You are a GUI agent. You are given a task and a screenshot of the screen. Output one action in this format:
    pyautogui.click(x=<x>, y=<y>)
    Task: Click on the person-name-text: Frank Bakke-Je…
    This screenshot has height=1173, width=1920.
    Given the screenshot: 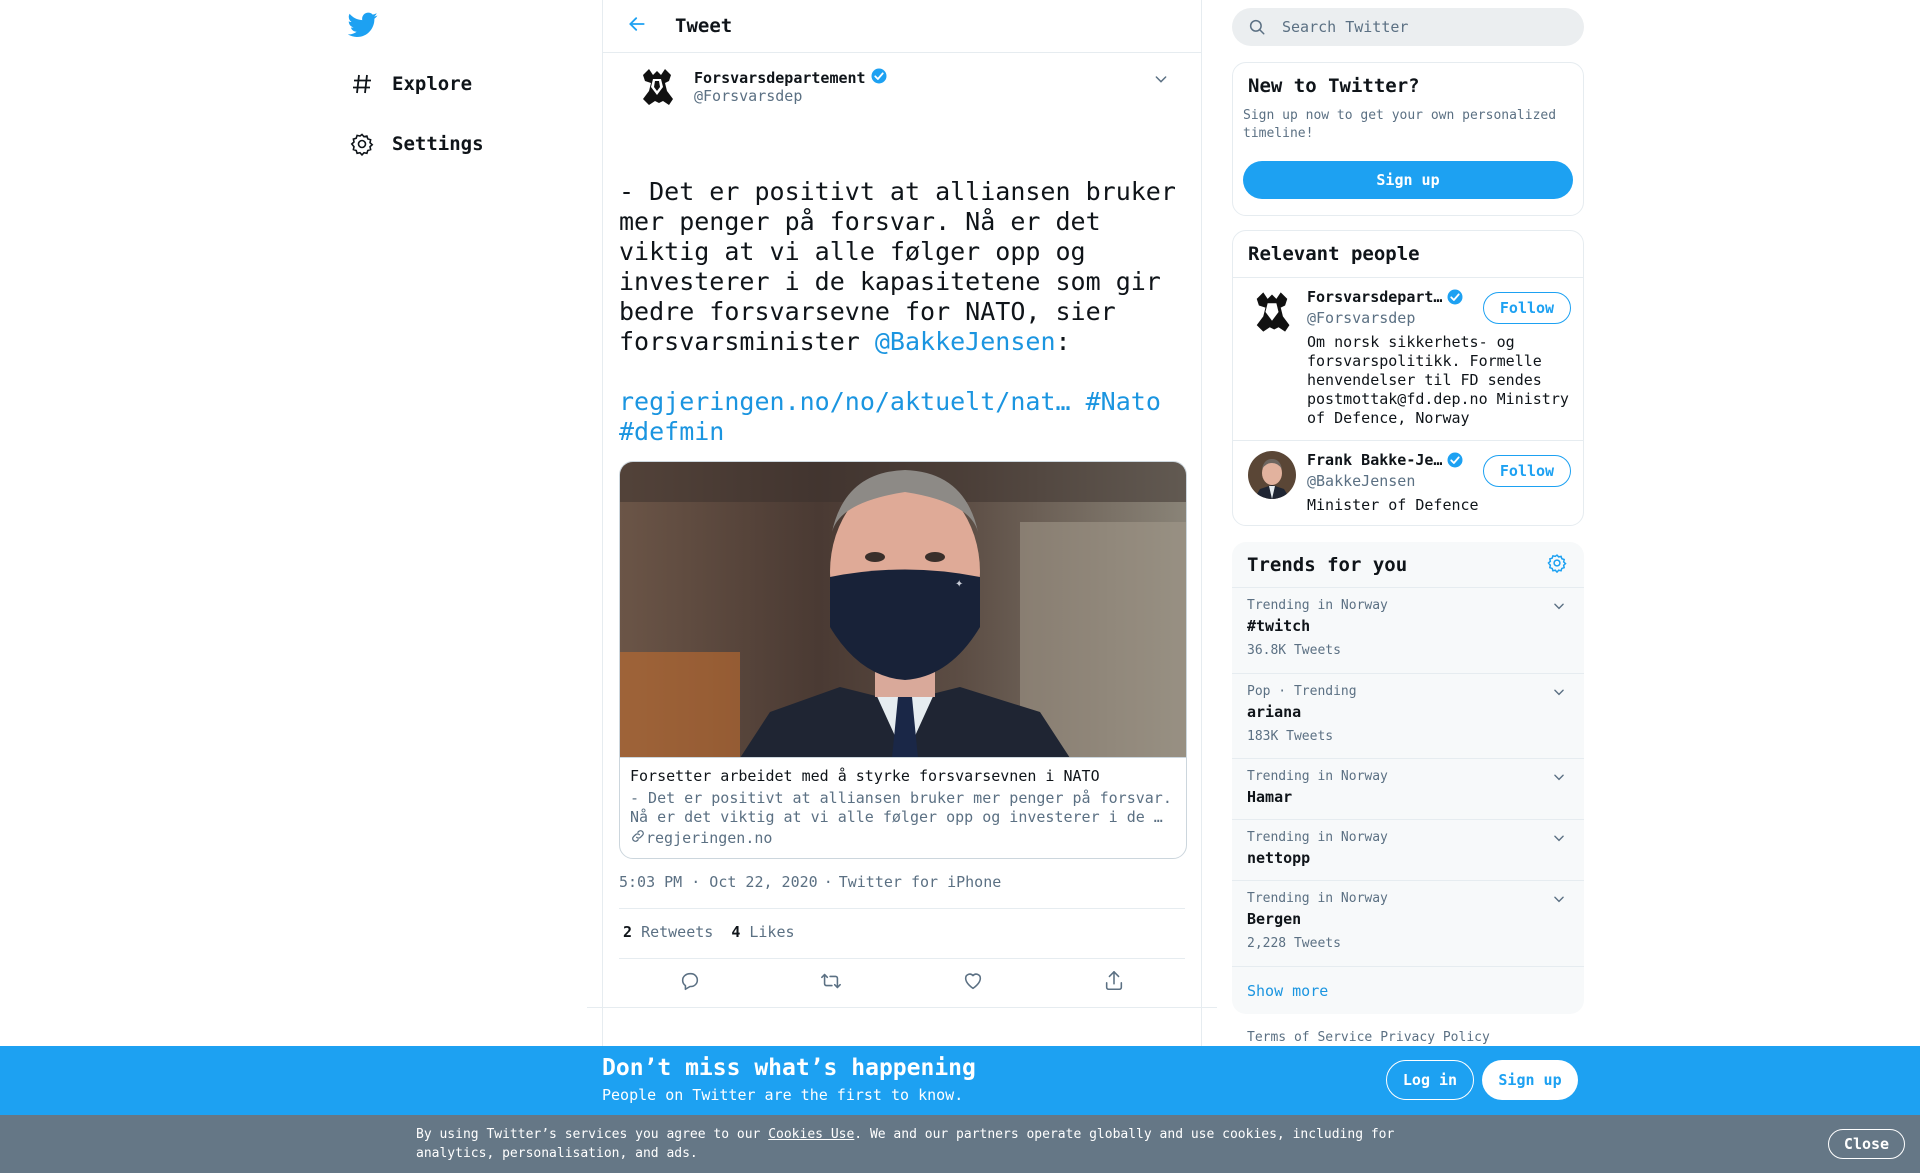 What is the action you would take?
    pyautogui.click(x=1375, y=460)
    